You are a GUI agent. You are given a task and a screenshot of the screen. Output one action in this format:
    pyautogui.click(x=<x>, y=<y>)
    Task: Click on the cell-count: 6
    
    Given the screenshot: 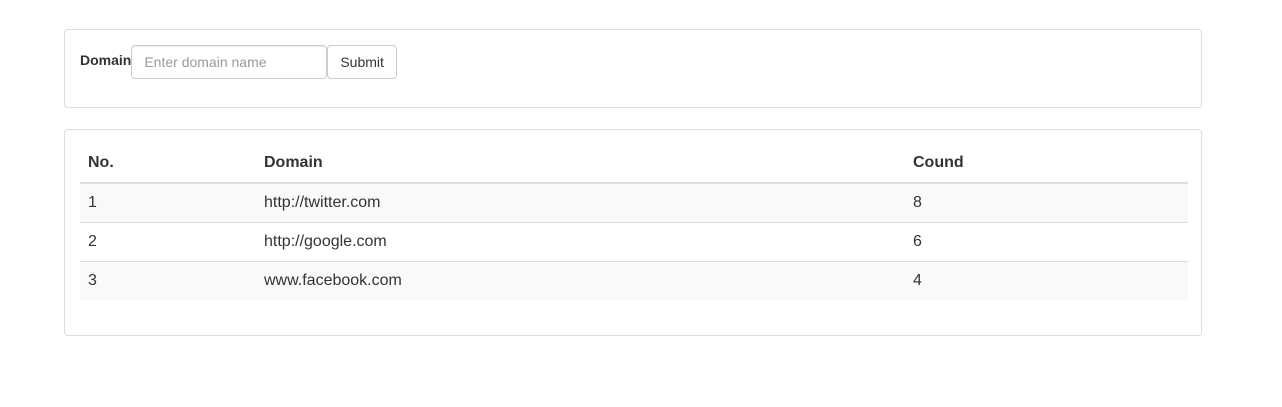 What is the action you would take?
    pyautogui.click(x=1046, y=241)
    